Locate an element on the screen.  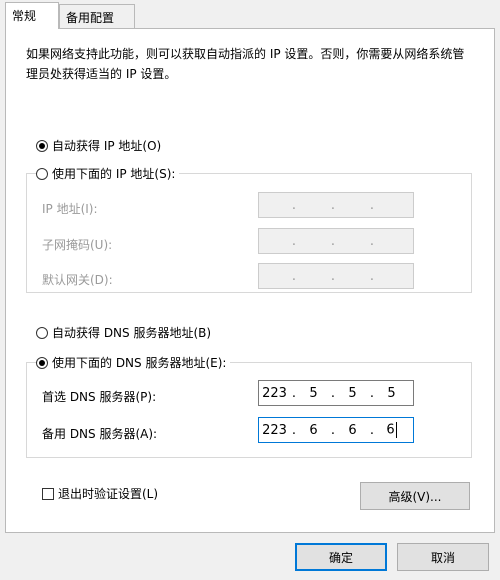
ok-button: 确定 is located at coordinates (341, 557).